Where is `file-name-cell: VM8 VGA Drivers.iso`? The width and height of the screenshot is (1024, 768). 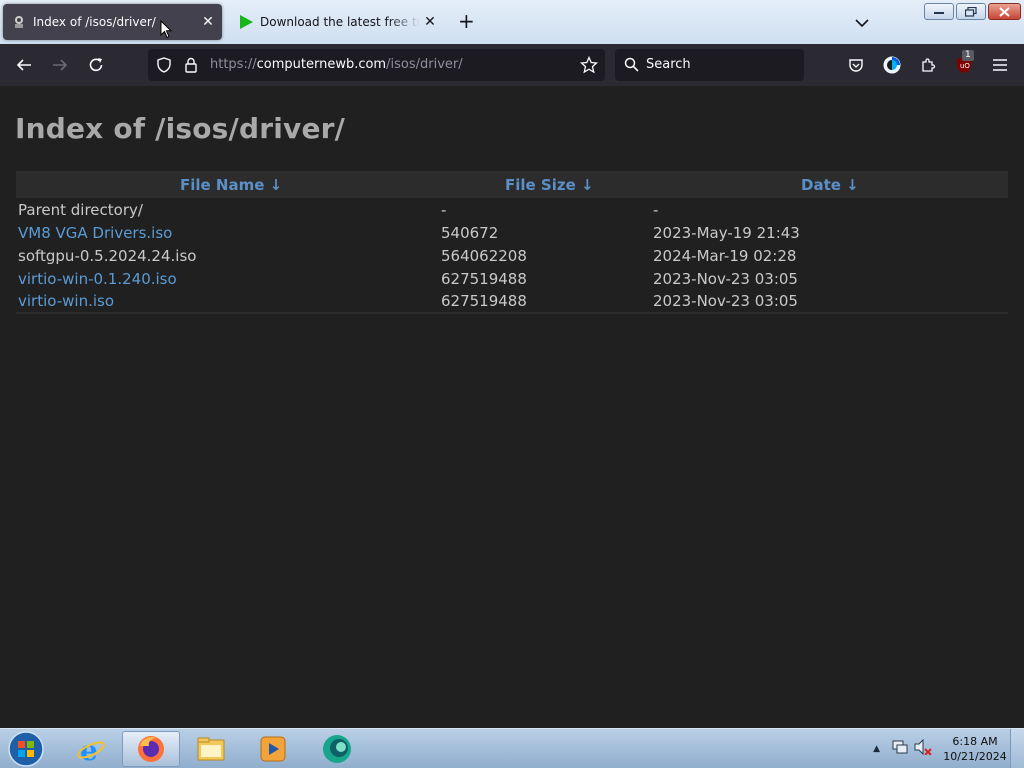
file-name-cell: VM8 VGA Drivers.iso is located at coordinates (227, 232).